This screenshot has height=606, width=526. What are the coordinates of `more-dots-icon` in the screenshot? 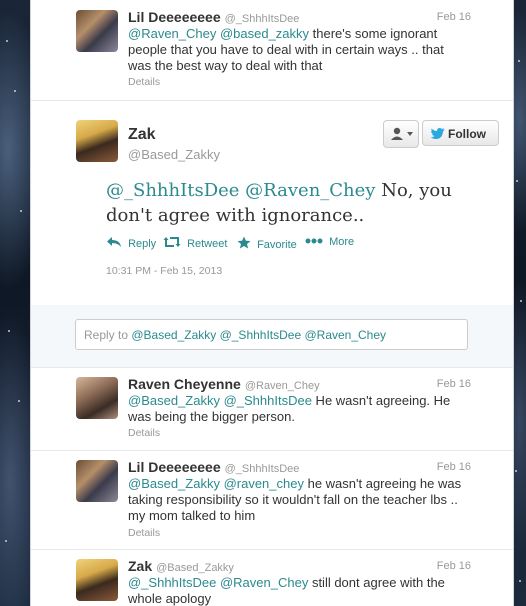 It's located at (314, 241).